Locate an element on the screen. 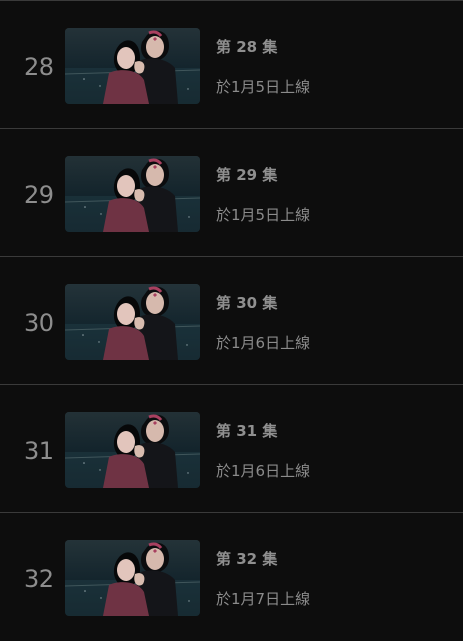 This screenshot has width=463, height=641. episode-number: 30 is located at coordinates (39, 323).